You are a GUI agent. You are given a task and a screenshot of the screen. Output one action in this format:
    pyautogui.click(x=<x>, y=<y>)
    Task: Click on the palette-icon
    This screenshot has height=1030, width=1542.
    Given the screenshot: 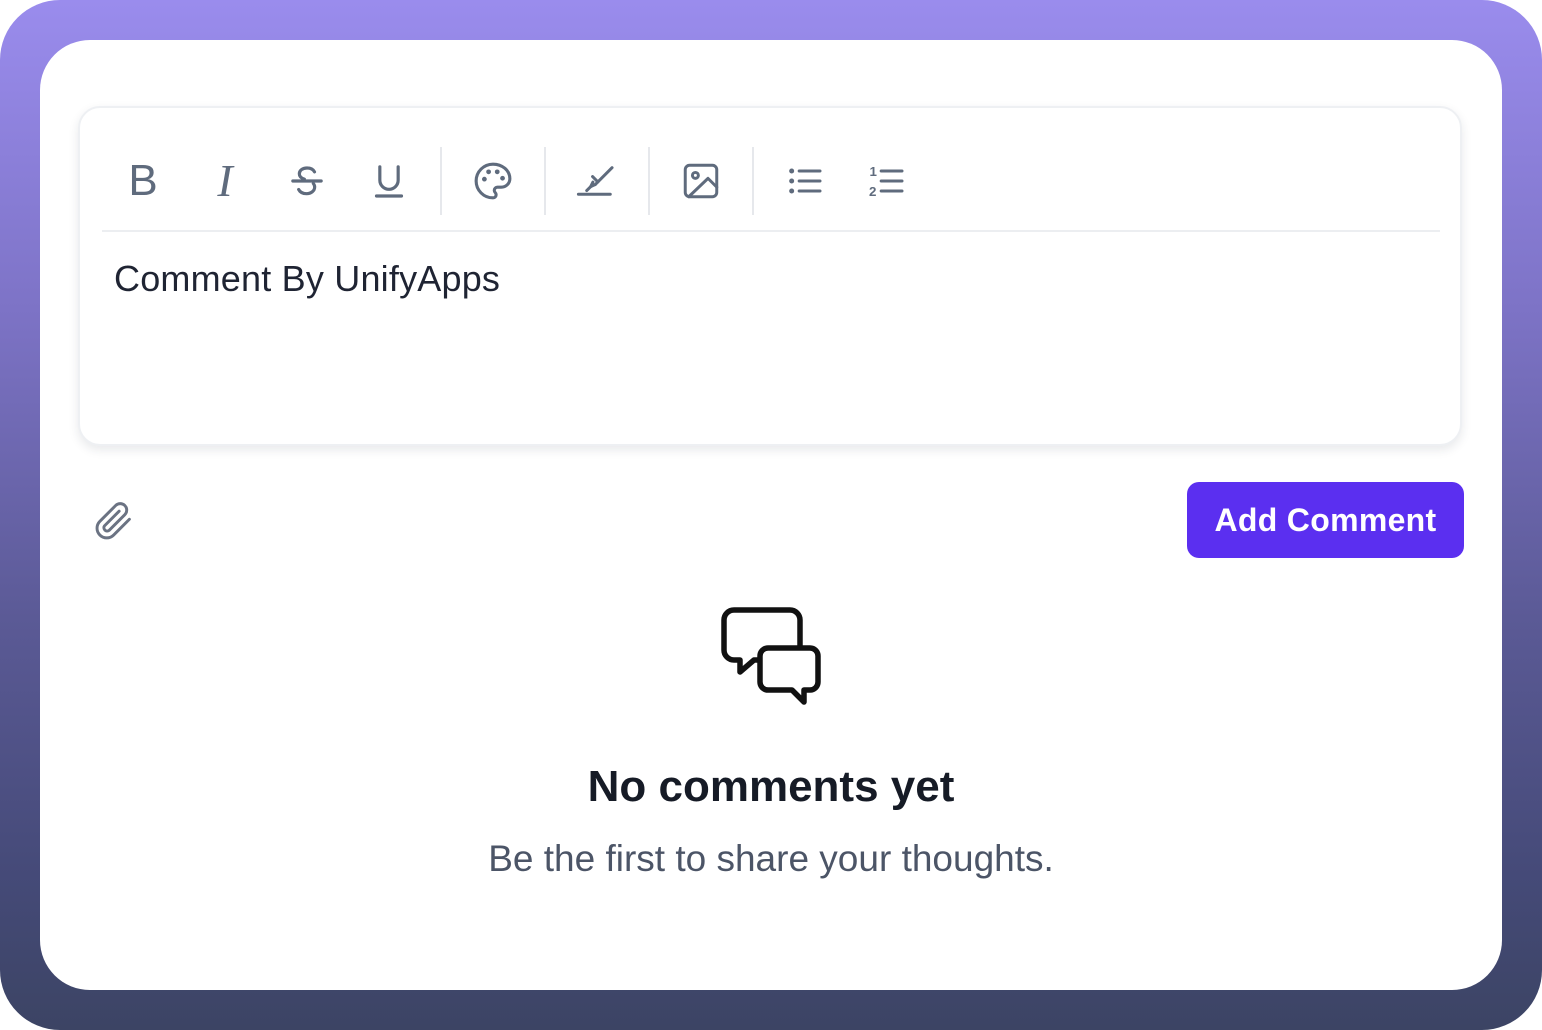 What is the action you would take?
    pyautogui.click(x=493, y=181)
    